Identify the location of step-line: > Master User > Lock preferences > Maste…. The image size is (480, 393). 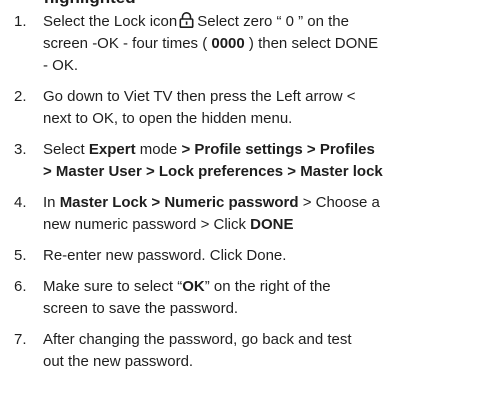
(213, 171).